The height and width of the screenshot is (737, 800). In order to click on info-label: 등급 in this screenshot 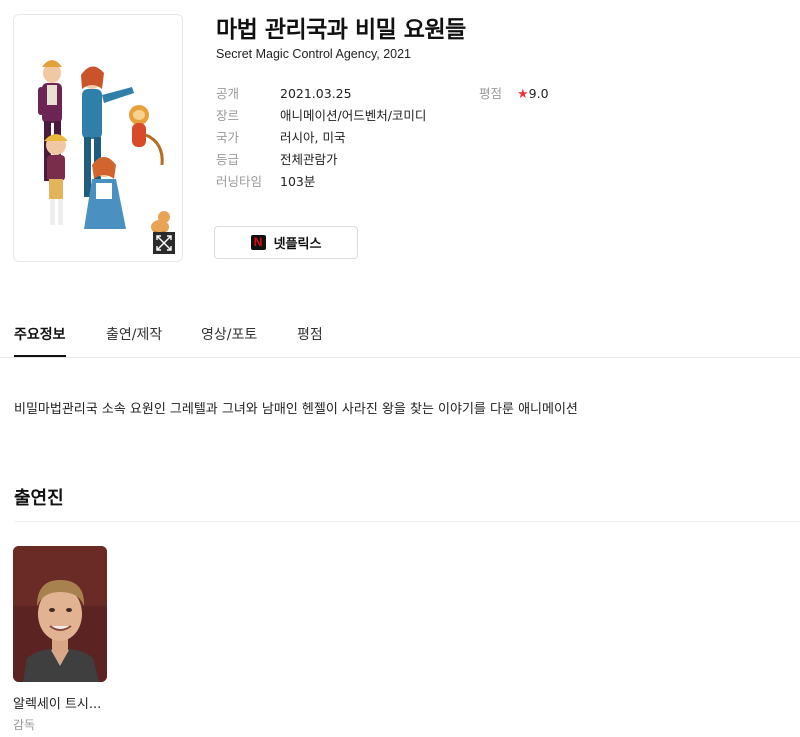, I will do `click(228, 159)`.